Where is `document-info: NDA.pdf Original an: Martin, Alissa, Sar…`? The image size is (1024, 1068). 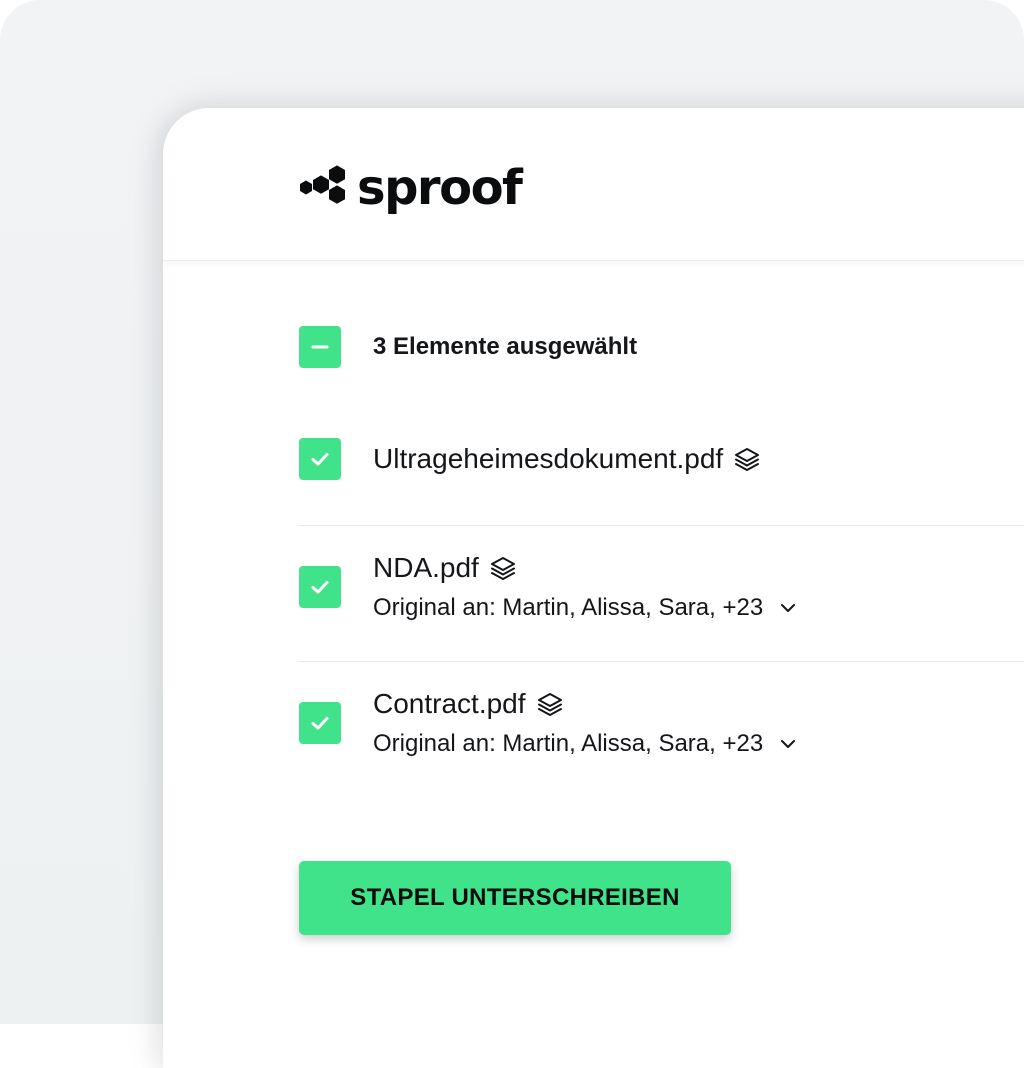
document-info: NDA.pdf Original an: Martin, Alissa, Sar… is located at coordinates (585, 587).